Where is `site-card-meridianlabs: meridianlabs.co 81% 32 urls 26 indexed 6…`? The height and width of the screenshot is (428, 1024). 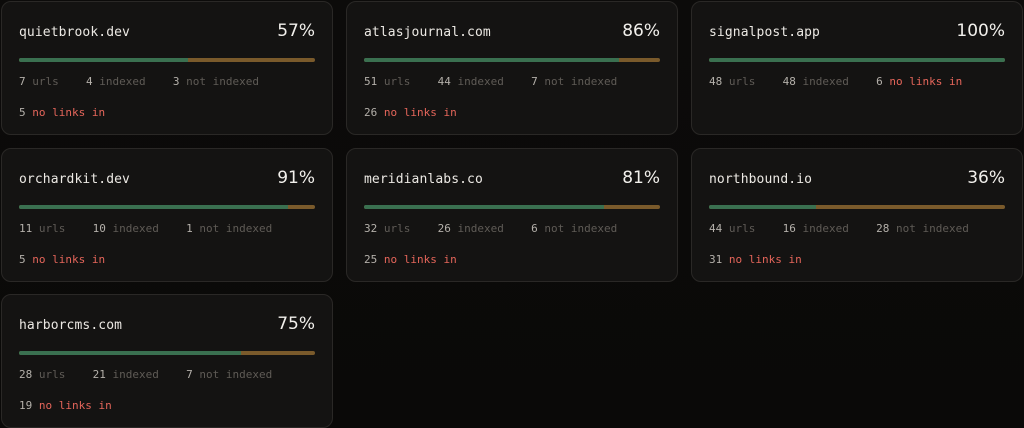 site-card-meridianlabs: meridianlabs.co 81% 32 urls 26 indexed 6… is located at coordinates (512, 215).